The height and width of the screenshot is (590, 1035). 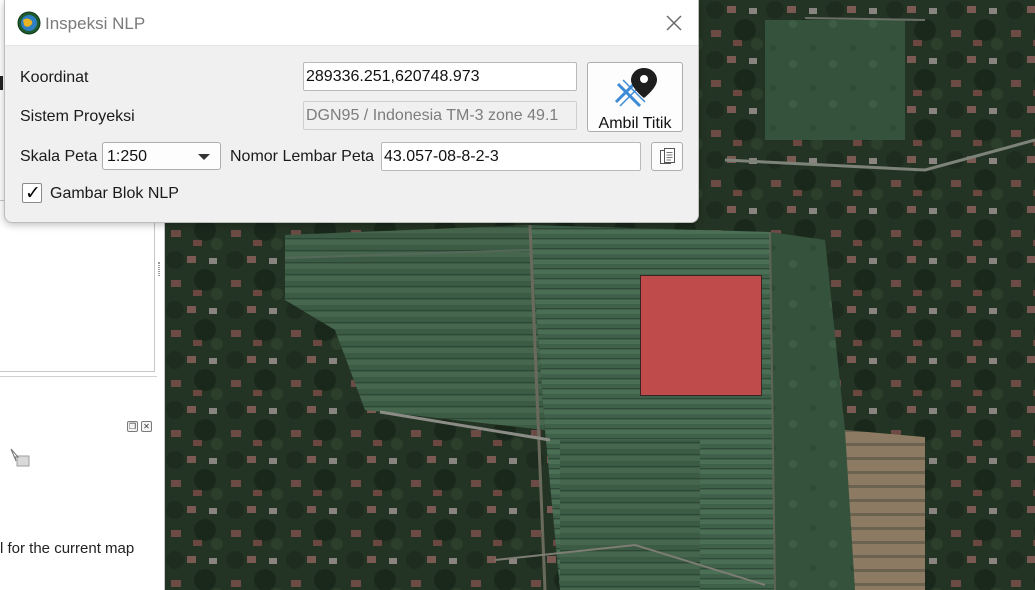 I want to click on gambar-blok-nlp-label: Gambar Blok NLP, so click(x=114, y=194).